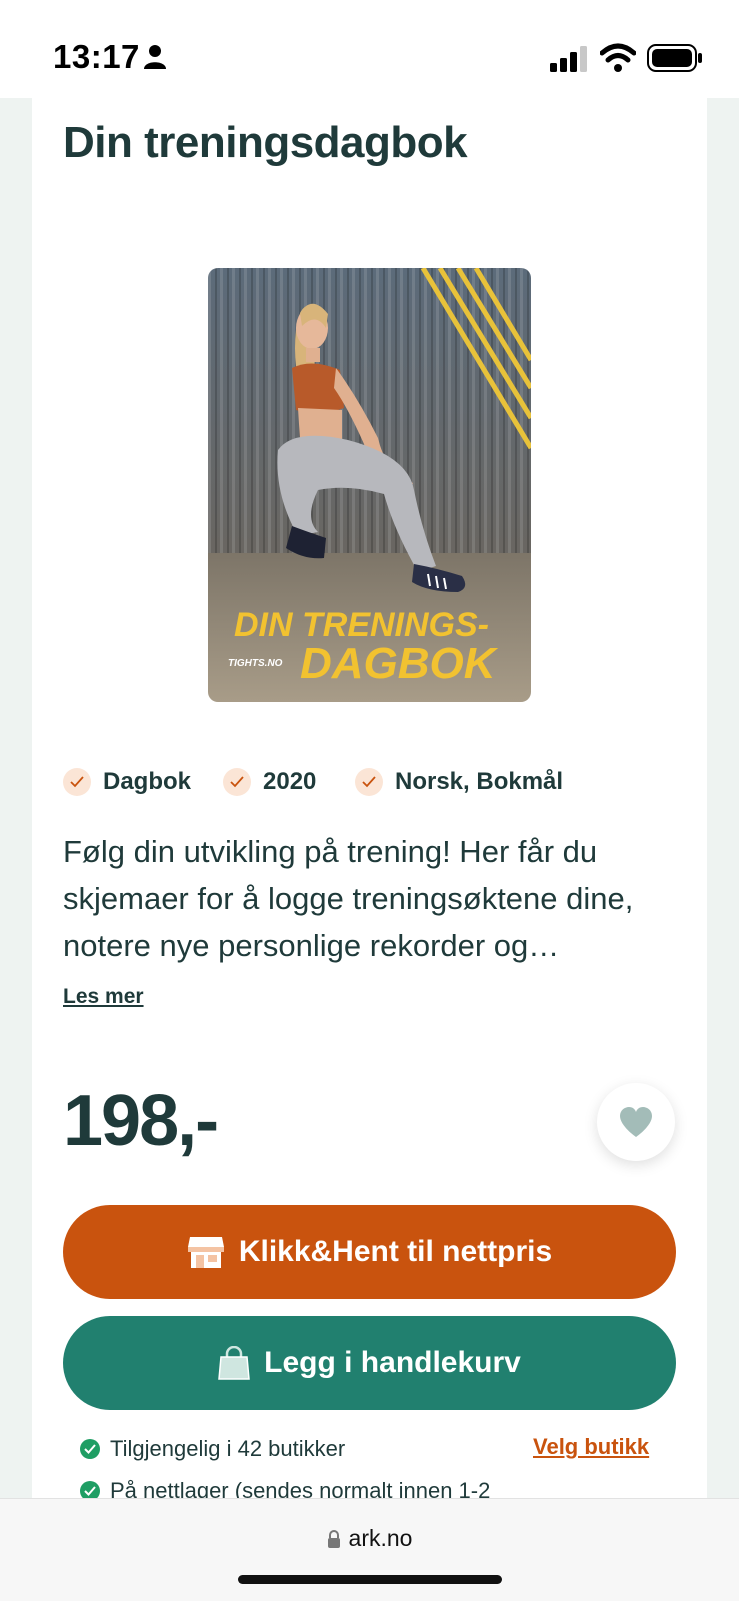  Describe the element at coordinates (618, 57) in the screenshot. I see `wifi-icon` at that location.